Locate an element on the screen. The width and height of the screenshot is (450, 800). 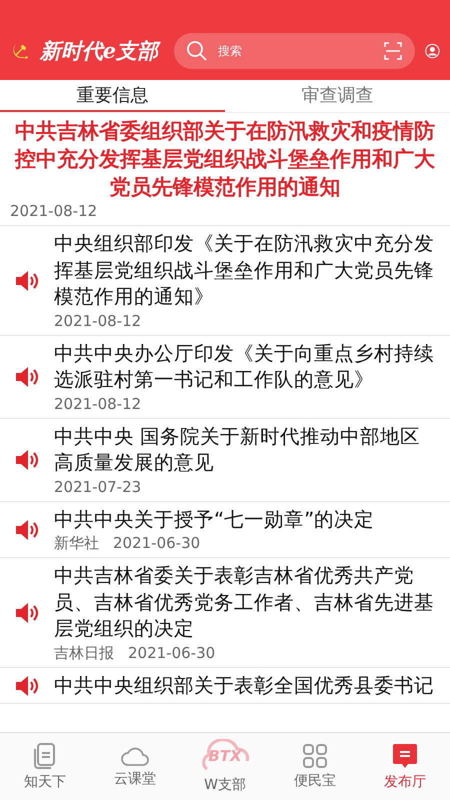
search-field: 搜索 is located at coordinates (295, 51).